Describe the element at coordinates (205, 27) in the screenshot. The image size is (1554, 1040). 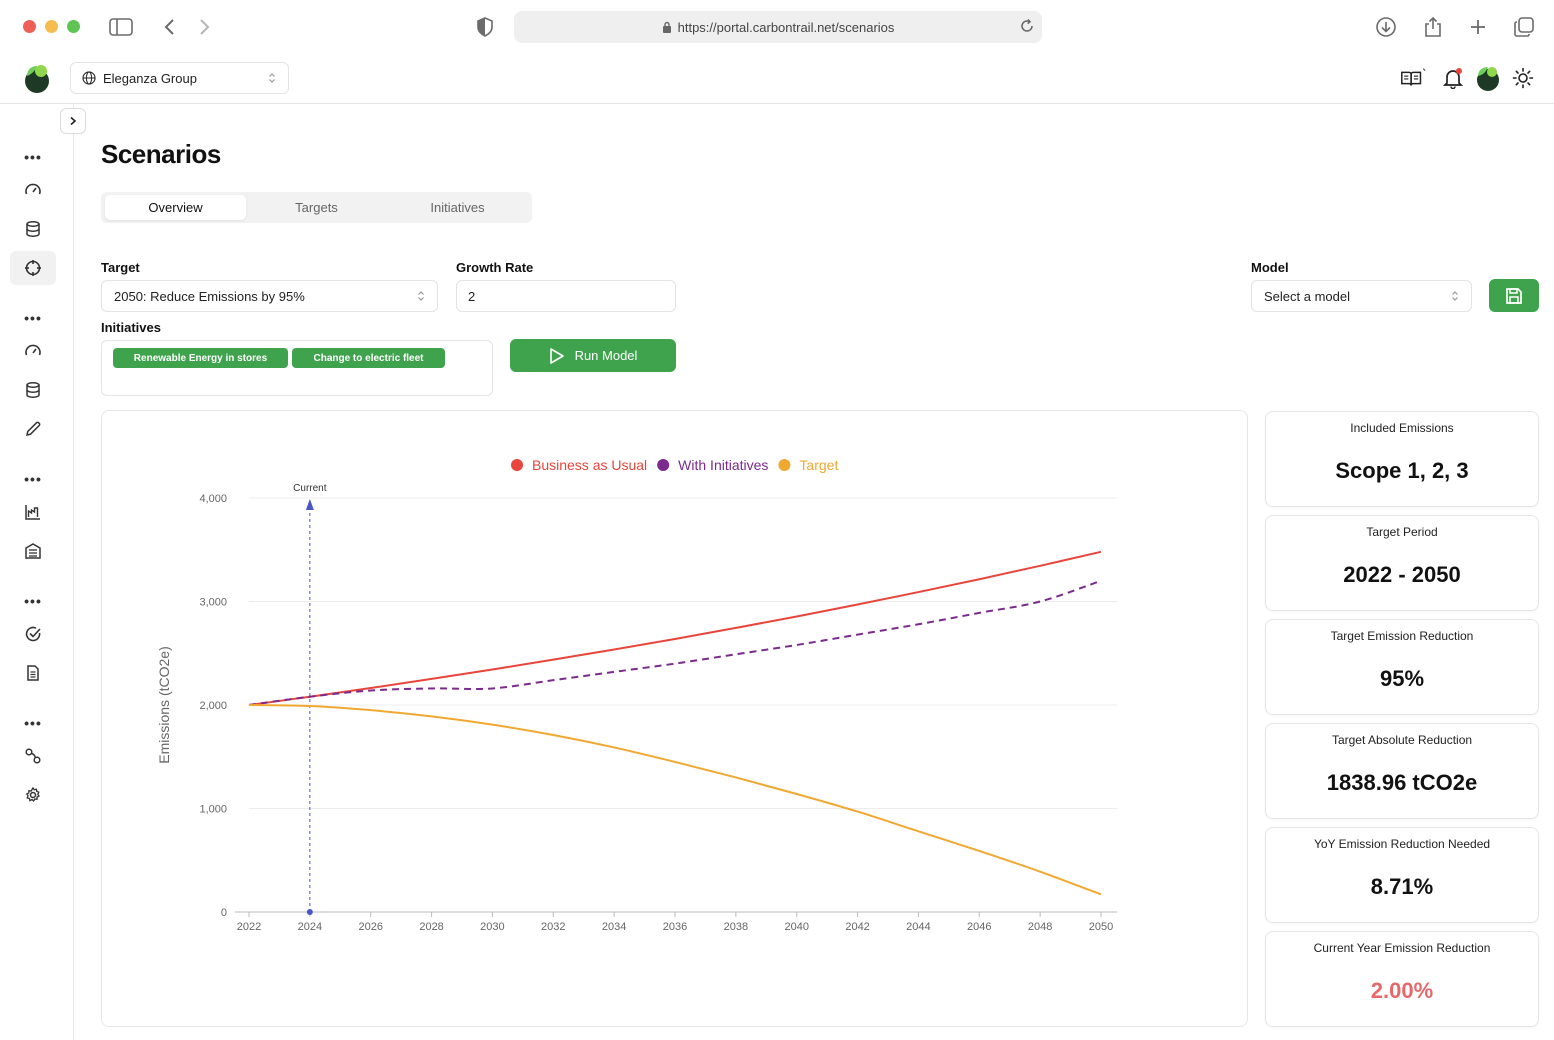
I see `forward-icon` at that location.